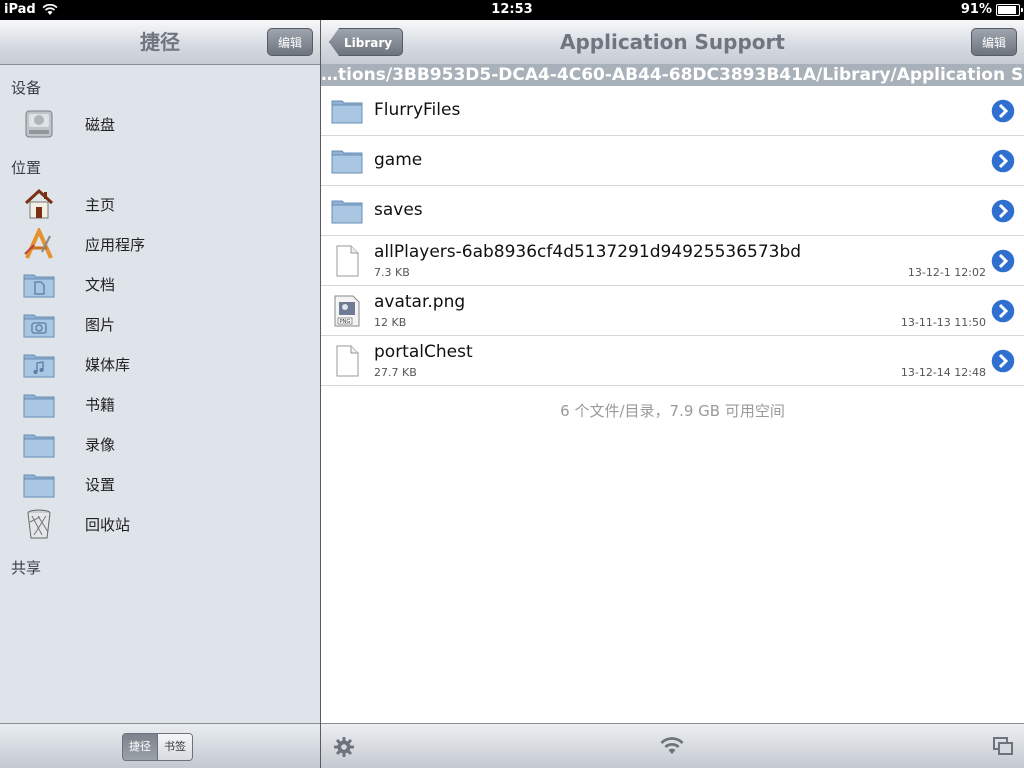 This screenshot has width=1024, height=768. What do you see at coordinates (395, 372) in the screenshot?
I see `file-size: 27.7 KB` at bounding box center [395, 372].